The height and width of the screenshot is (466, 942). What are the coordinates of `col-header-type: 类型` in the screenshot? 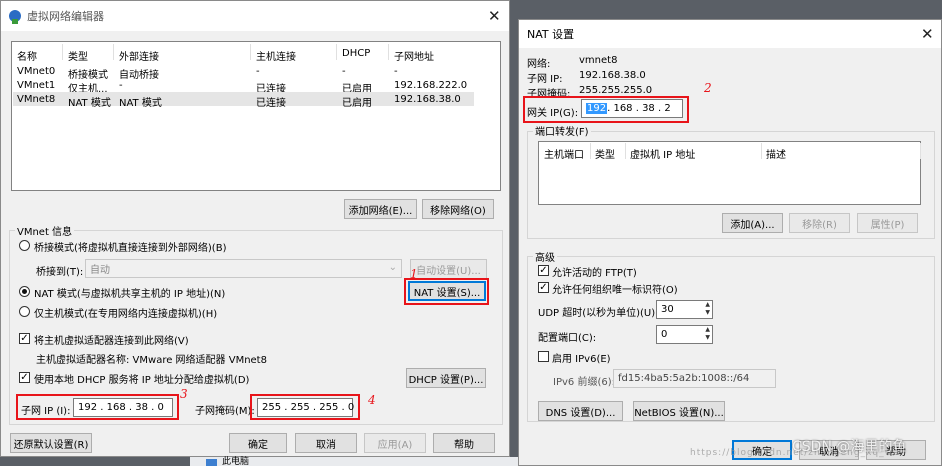 It's located at (78, 55).